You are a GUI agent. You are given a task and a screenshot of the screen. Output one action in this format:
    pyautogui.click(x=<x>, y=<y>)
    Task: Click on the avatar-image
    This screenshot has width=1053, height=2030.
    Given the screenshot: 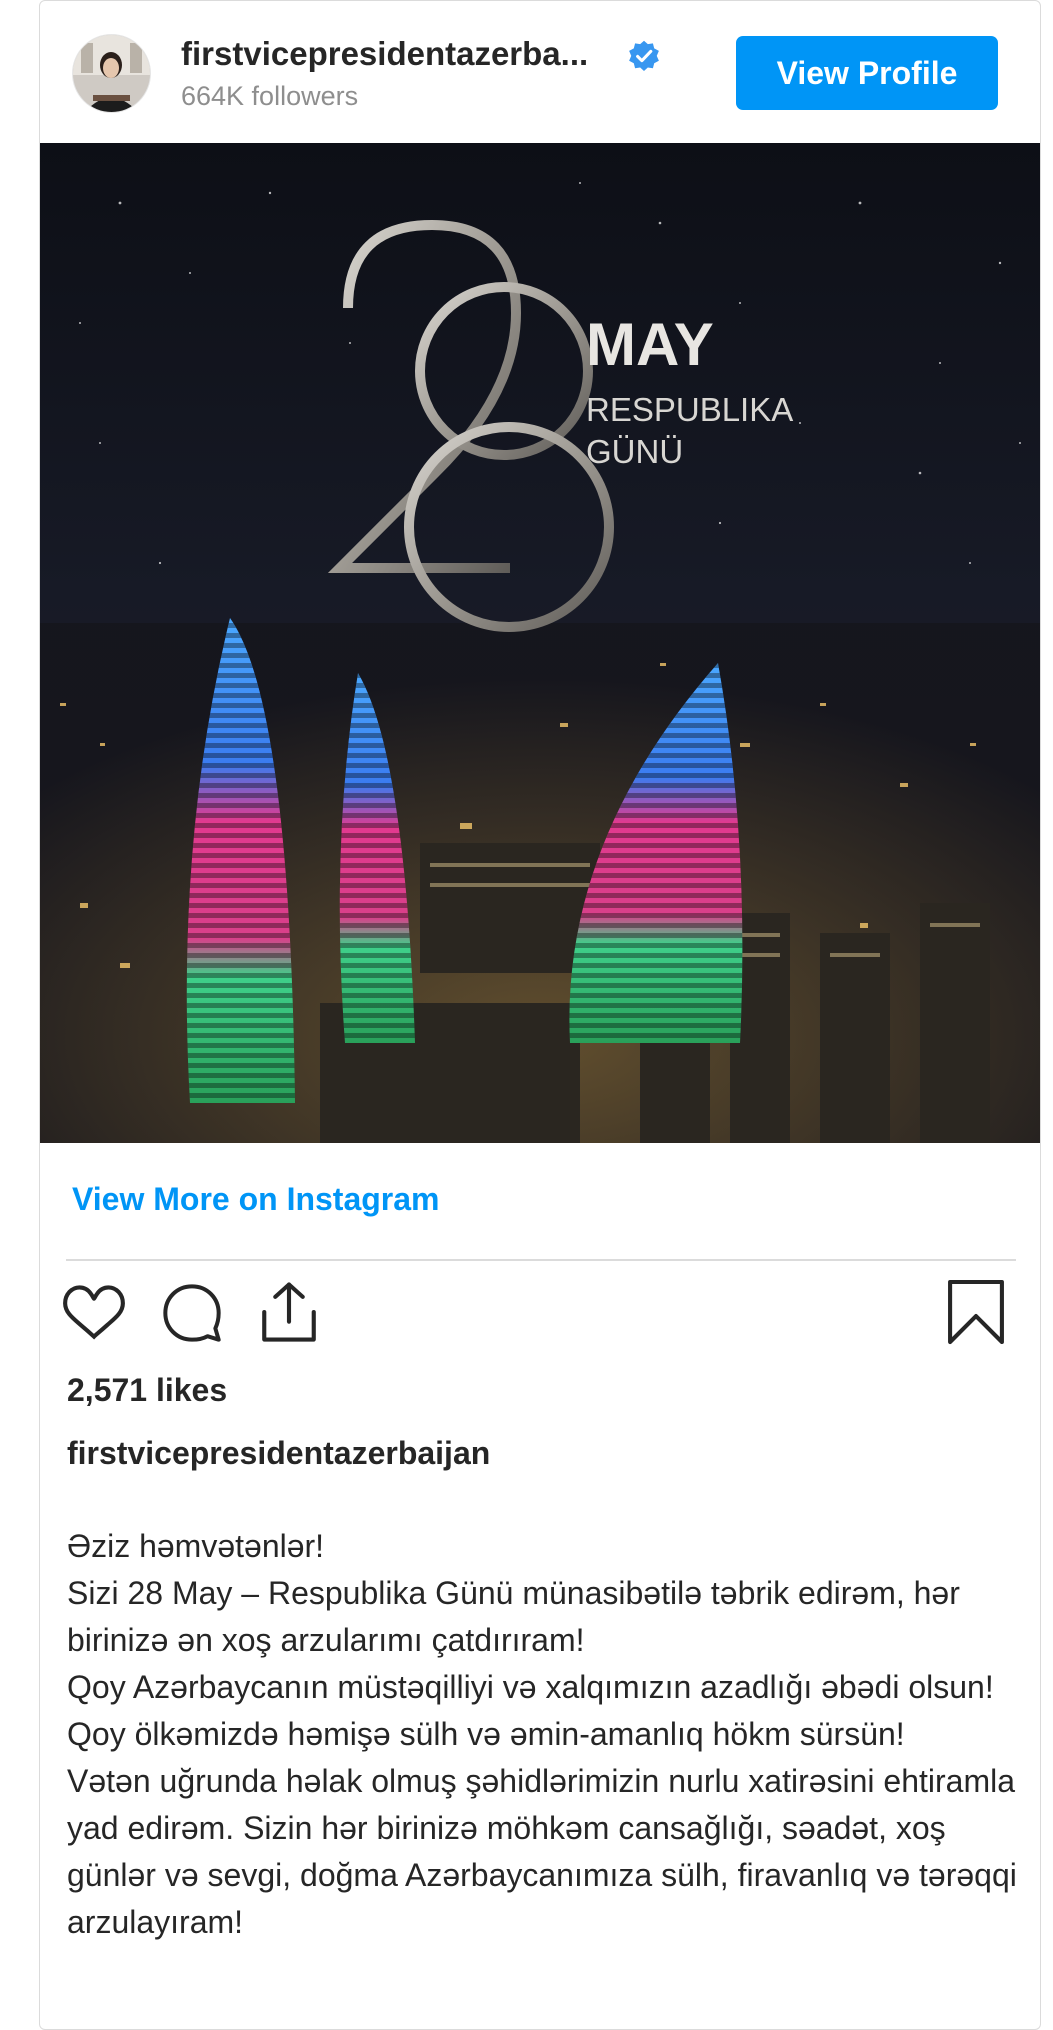 What is the action you would take?
    pyautogui.click(x=111, y=73)
    